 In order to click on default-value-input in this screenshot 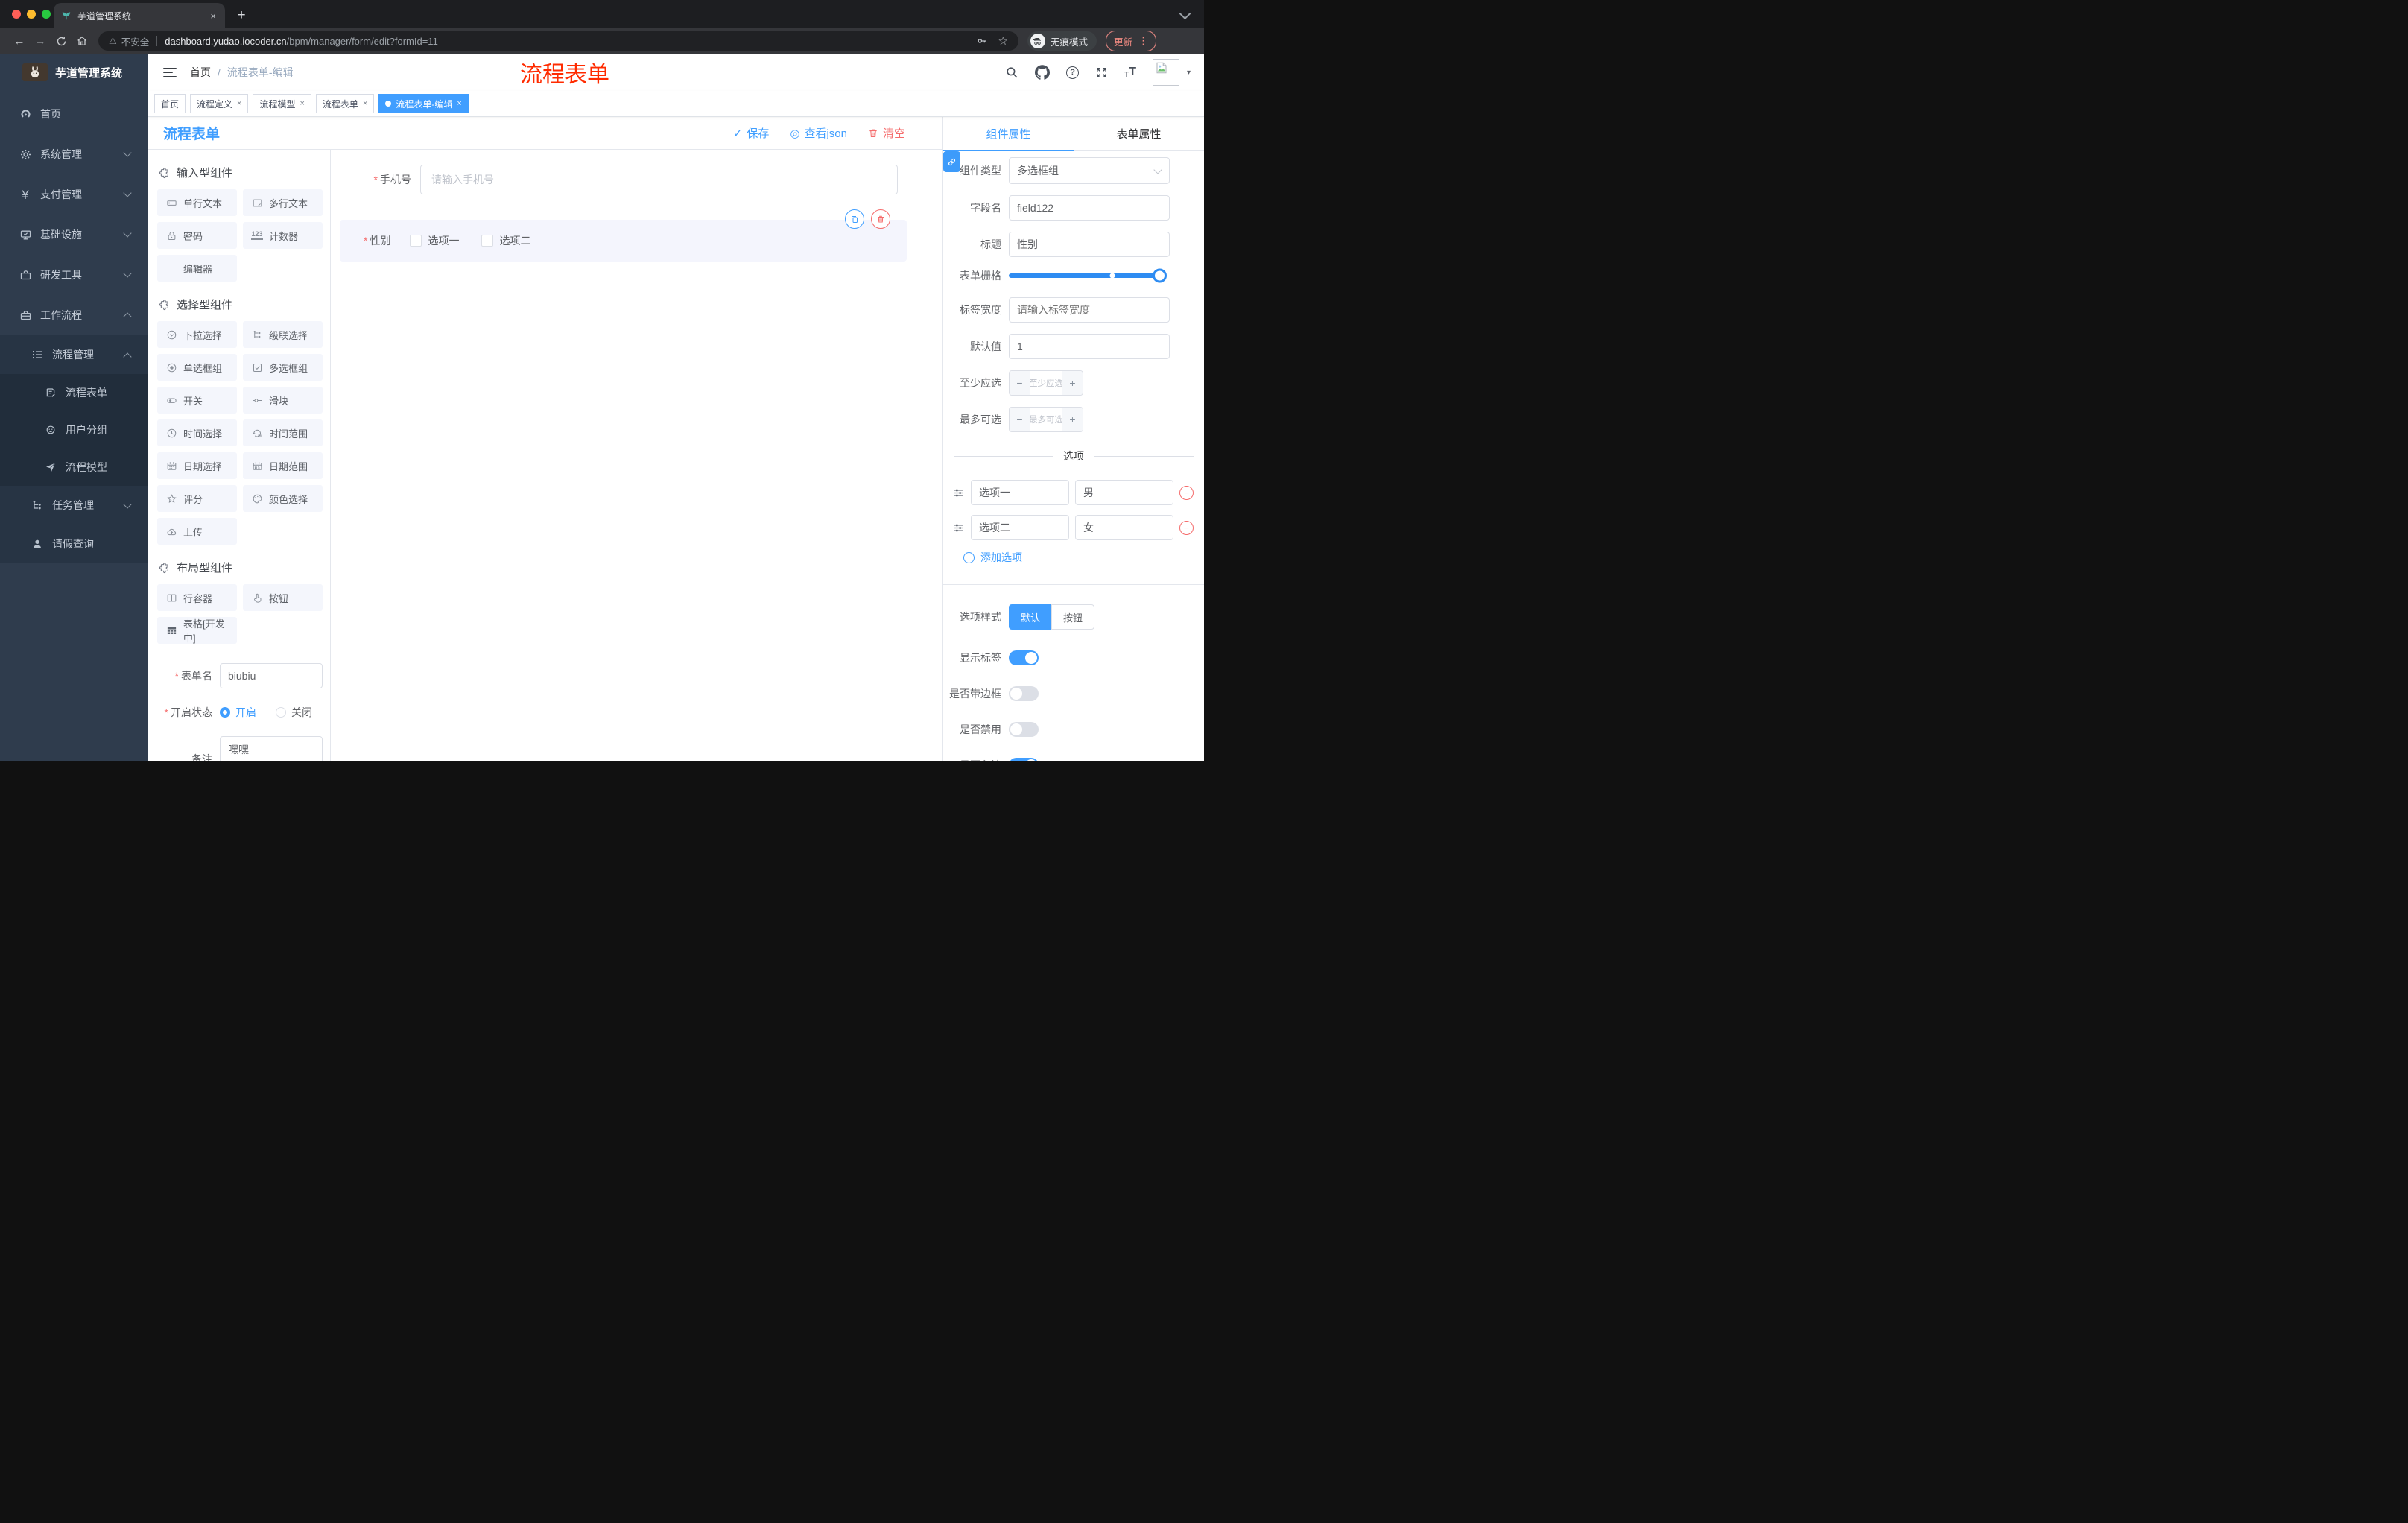, I will do `click(1089, 347)`.